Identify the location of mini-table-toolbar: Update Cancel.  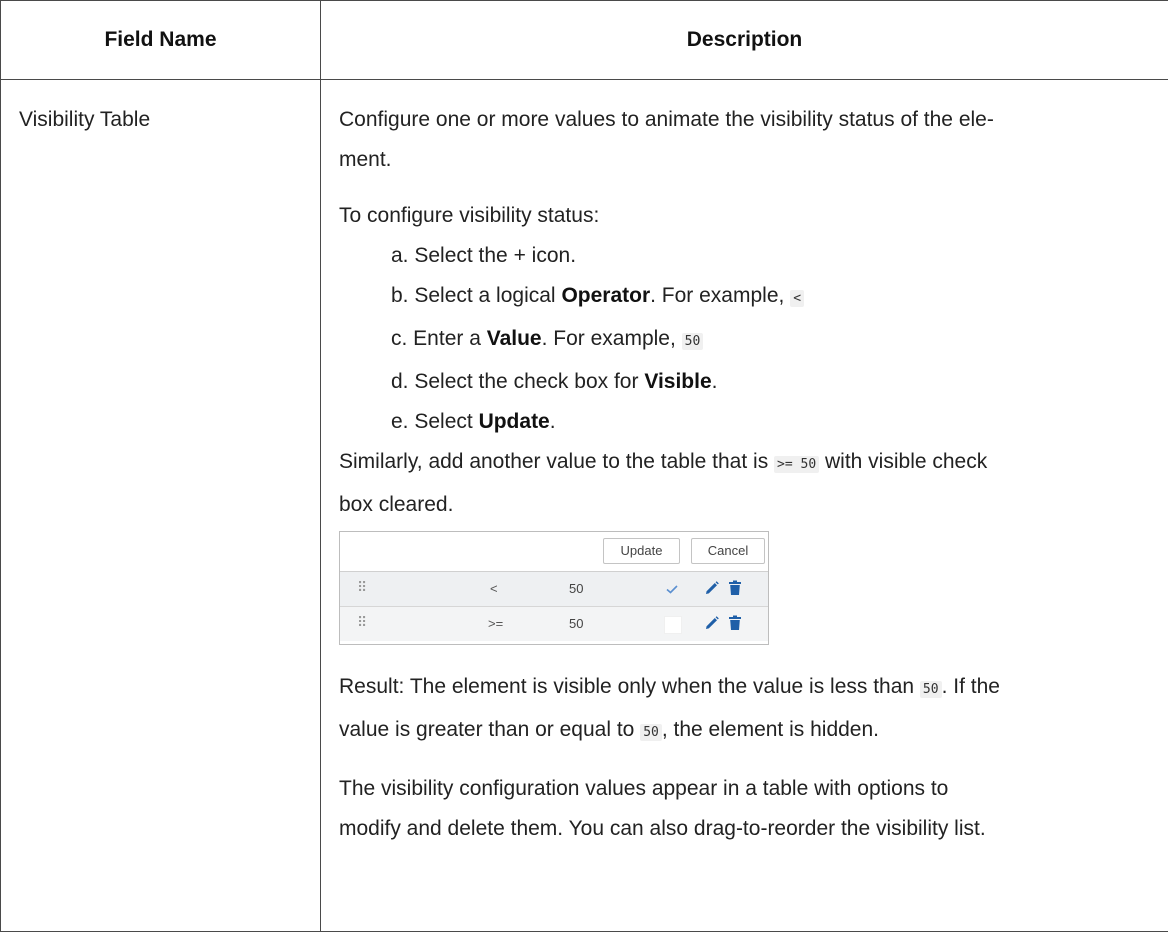
(554, 552).